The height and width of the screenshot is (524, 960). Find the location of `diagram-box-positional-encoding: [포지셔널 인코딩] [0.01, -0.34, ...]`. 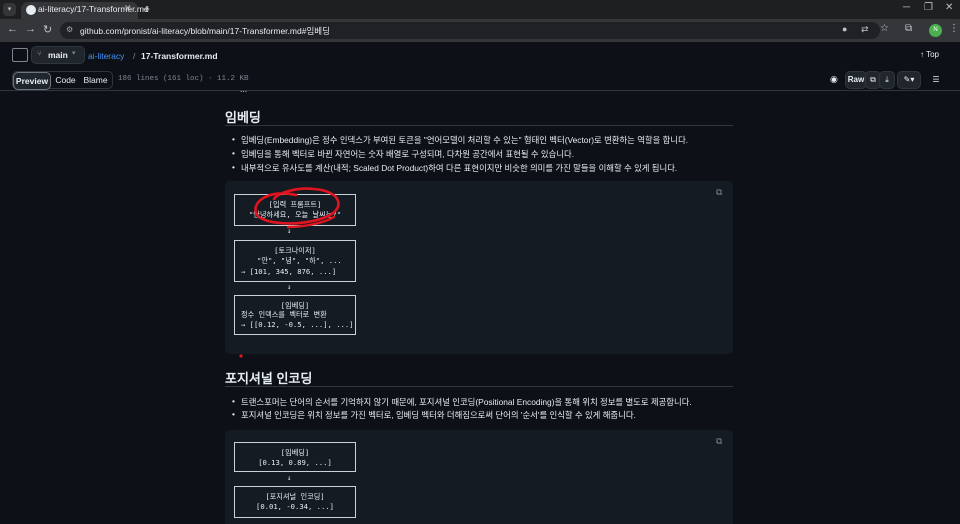

diagram-box-positional-encoding: [포지셔널 인코딩] [0.01, -0.34, ...] is located at coordinates (295, 502).